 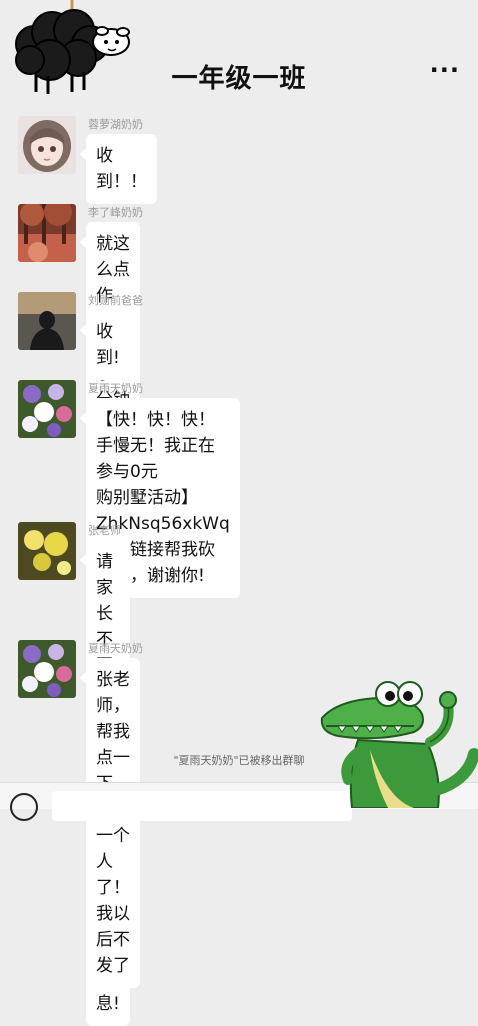 What do you see at coordinates (105, 345) in the screenshot?
I see `message-bubble: 收到!` at bounding box center [105, 345].